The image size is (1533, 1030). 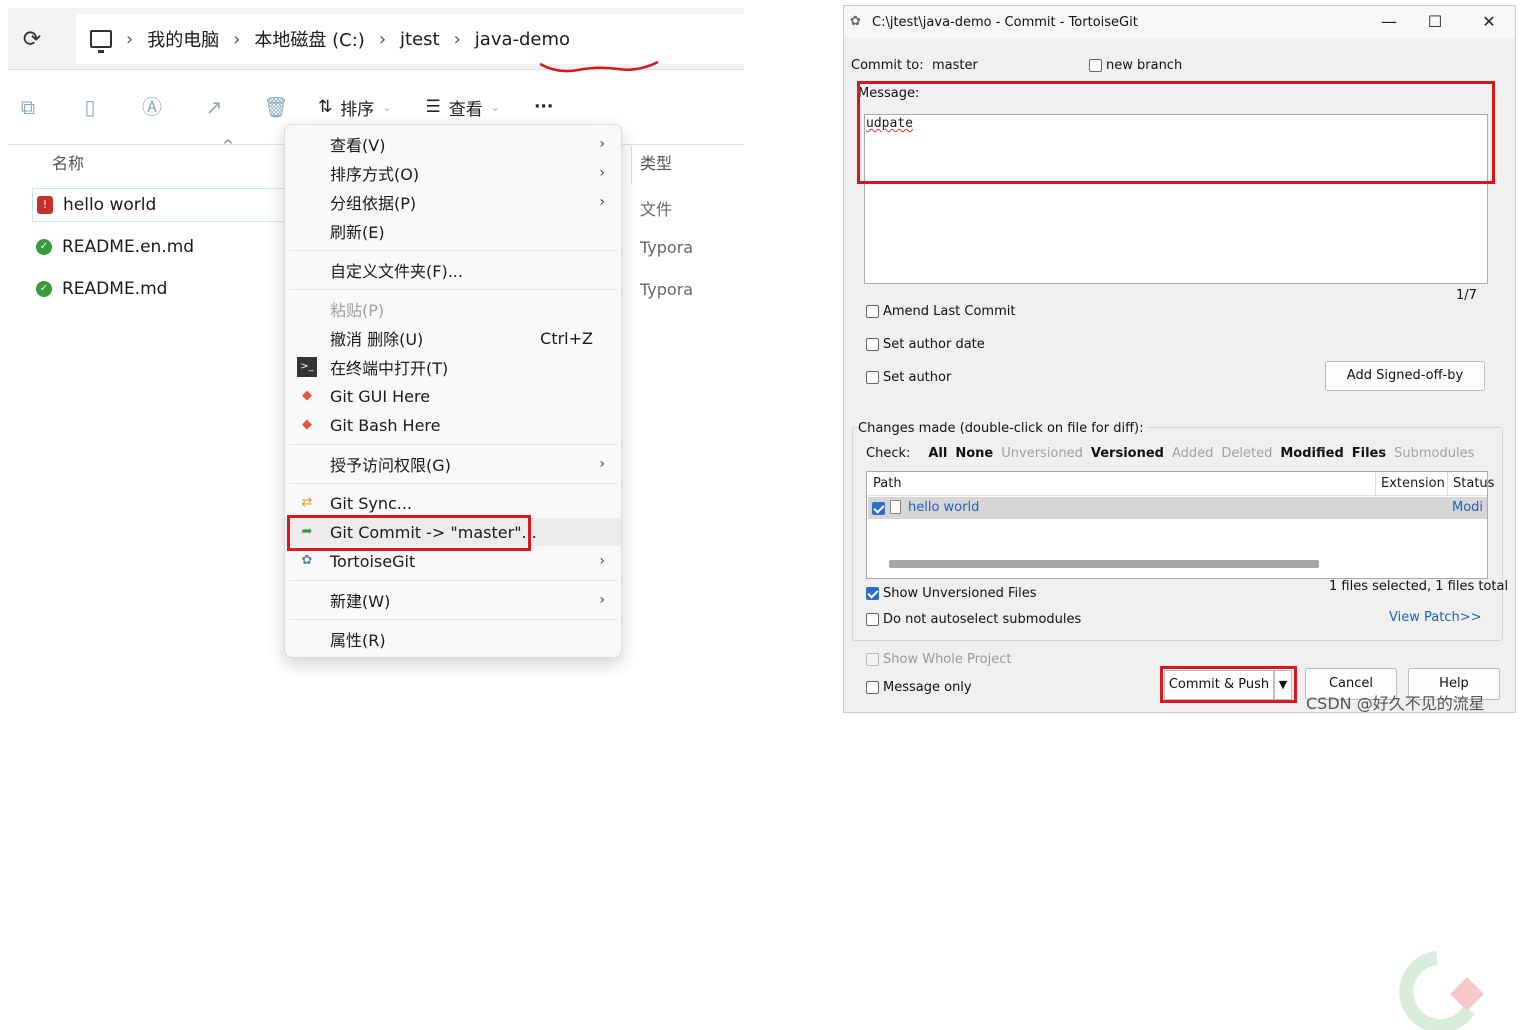 I want to click on amend-checkbox: Amend Last Commit, so click(x=940, y=311).